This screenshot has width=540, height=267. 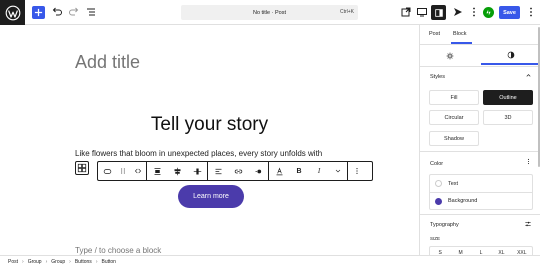 What do you see at coordinates (501, 251) in the screenshot?
I see `font-size-xl: XL` at bounding box center [501, 251].